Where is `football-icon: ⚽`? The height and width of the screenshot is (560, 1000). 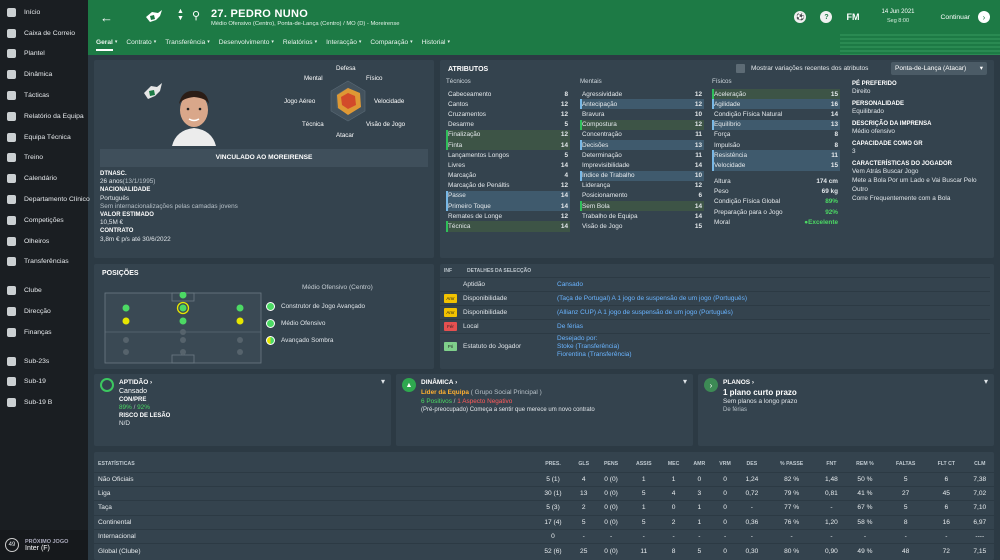
football-icon: ⚽ is located at coordinates (800, 17).